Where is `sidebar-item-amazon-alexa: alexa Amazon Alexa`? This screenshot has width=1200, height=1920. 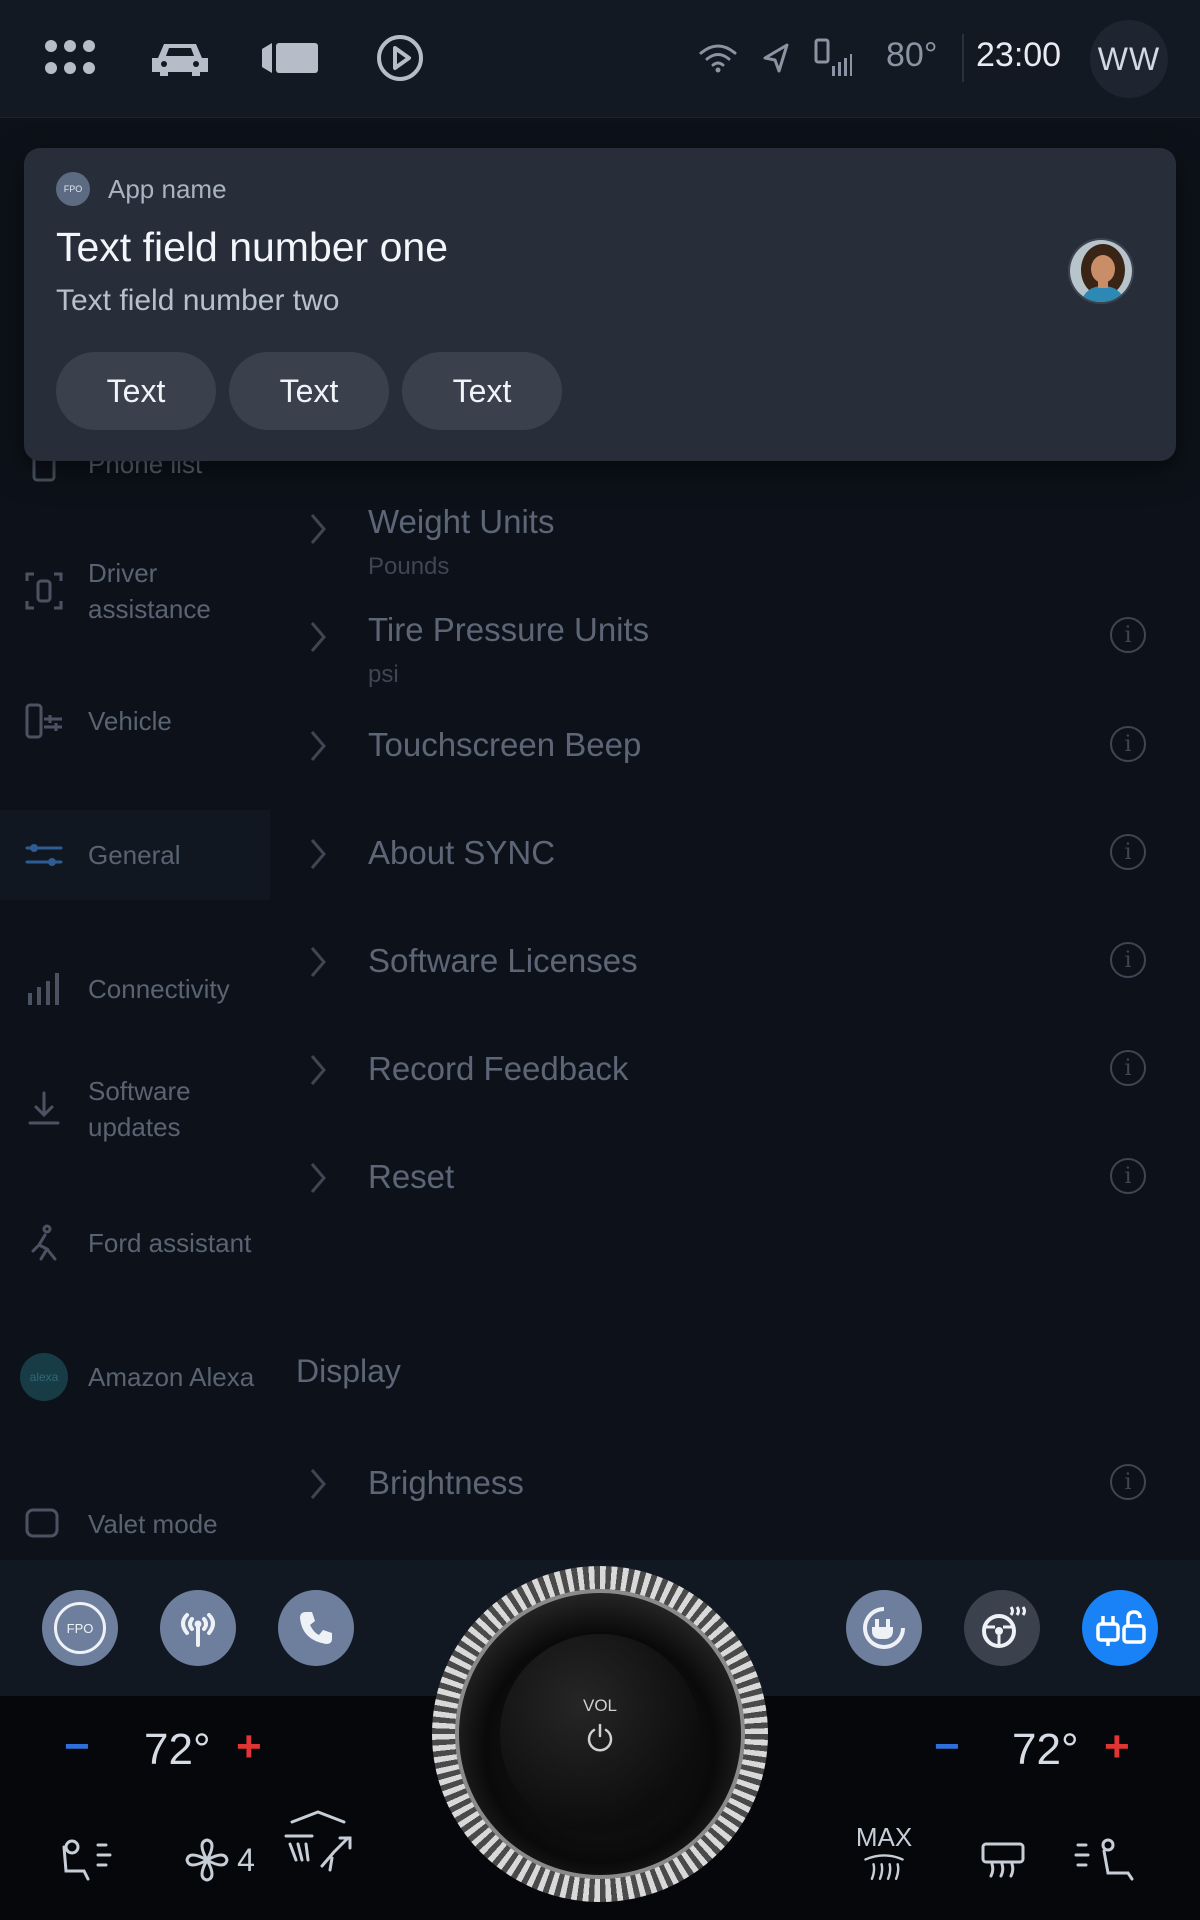
sidebar-item-amazon-alexa: alexa Amazon Alexa is located at coordinates (135, 1377).